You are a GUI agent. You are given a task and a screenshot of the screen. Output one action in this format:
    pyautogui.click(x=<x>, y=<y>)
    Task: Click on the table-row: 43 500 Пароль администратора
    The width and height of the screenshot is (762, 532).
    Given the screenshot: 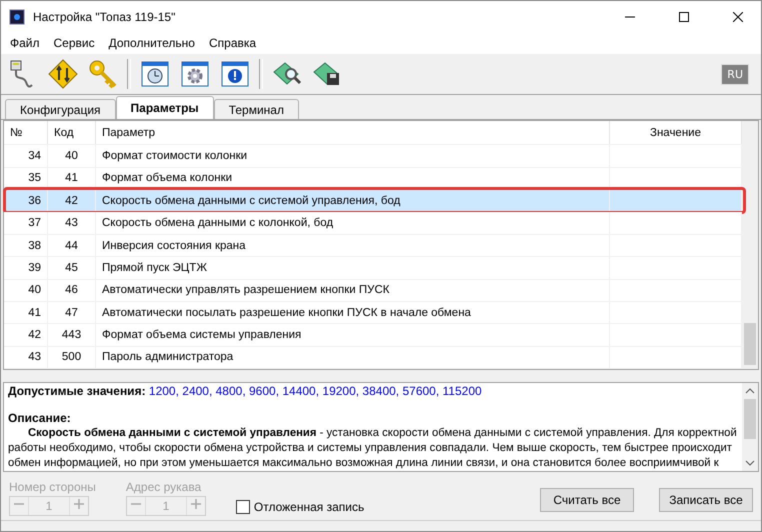 What is the action you would take?
    pyautogui.click(x=373, y=358)
    